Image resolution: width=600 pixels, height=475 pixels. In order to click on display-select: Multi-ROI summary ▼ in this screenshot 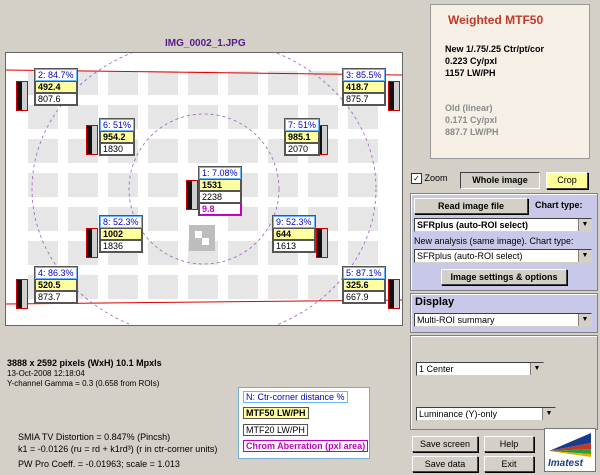, I will do `click(503, 320)`.